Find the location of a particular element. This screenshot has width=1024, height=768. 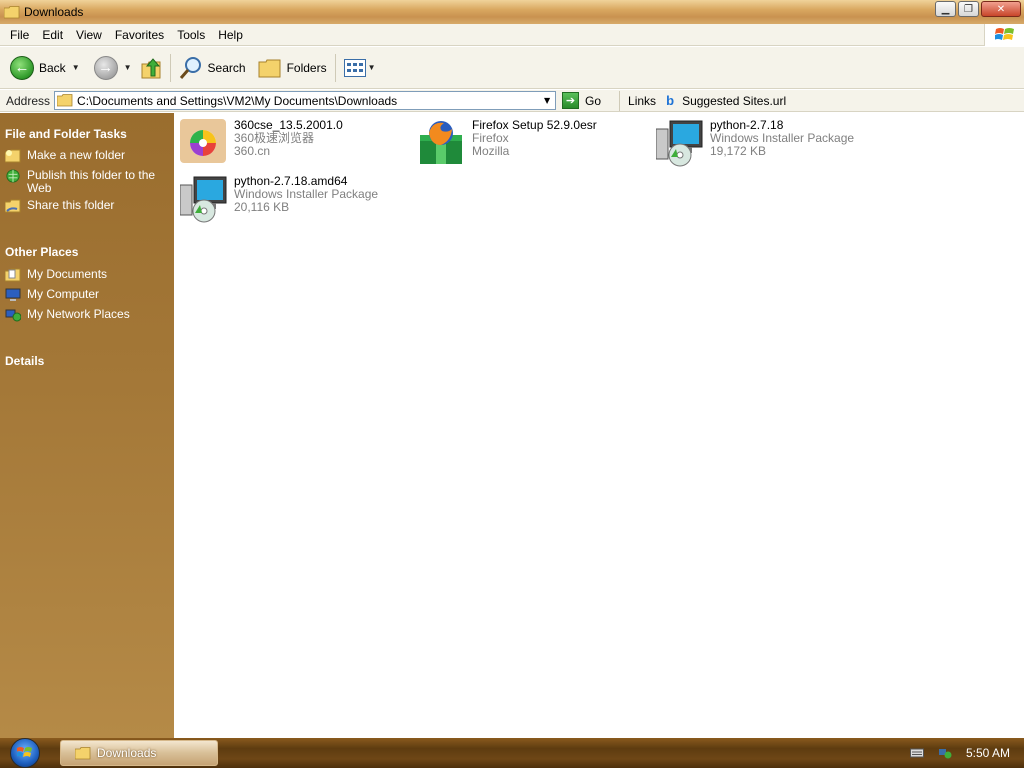

share-folder-link: Share this folder is located at coordinates (87, 209).